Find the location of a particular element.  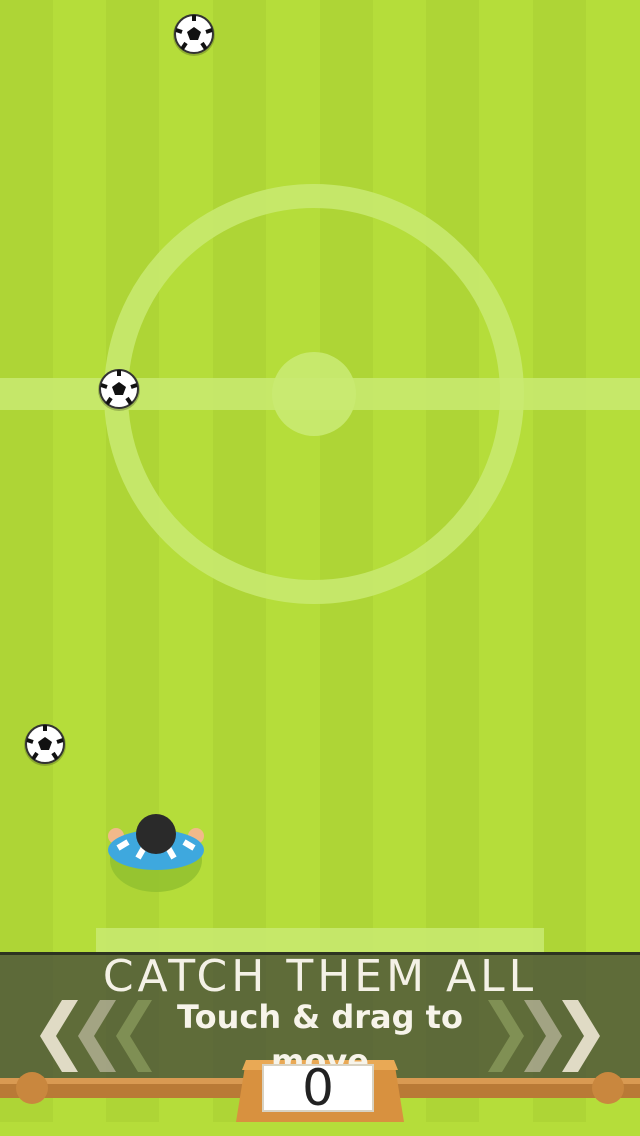

center-spot is located at coordinates (314, 394).